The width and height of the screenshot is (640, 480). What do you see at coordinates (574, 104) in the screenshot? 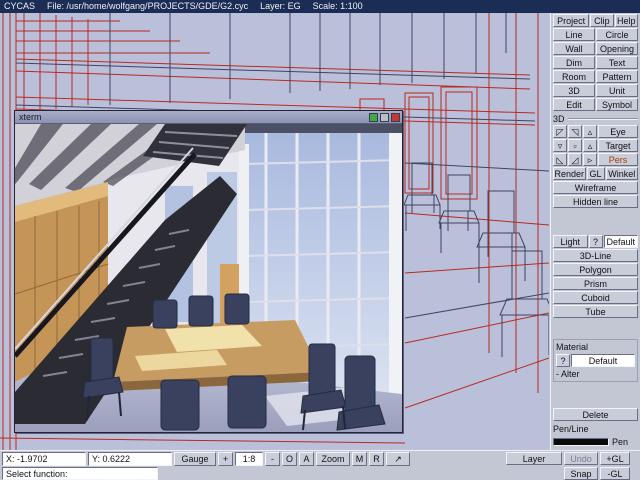
I see `tool-edit-button: Edit` at bounding box center [574, 104].